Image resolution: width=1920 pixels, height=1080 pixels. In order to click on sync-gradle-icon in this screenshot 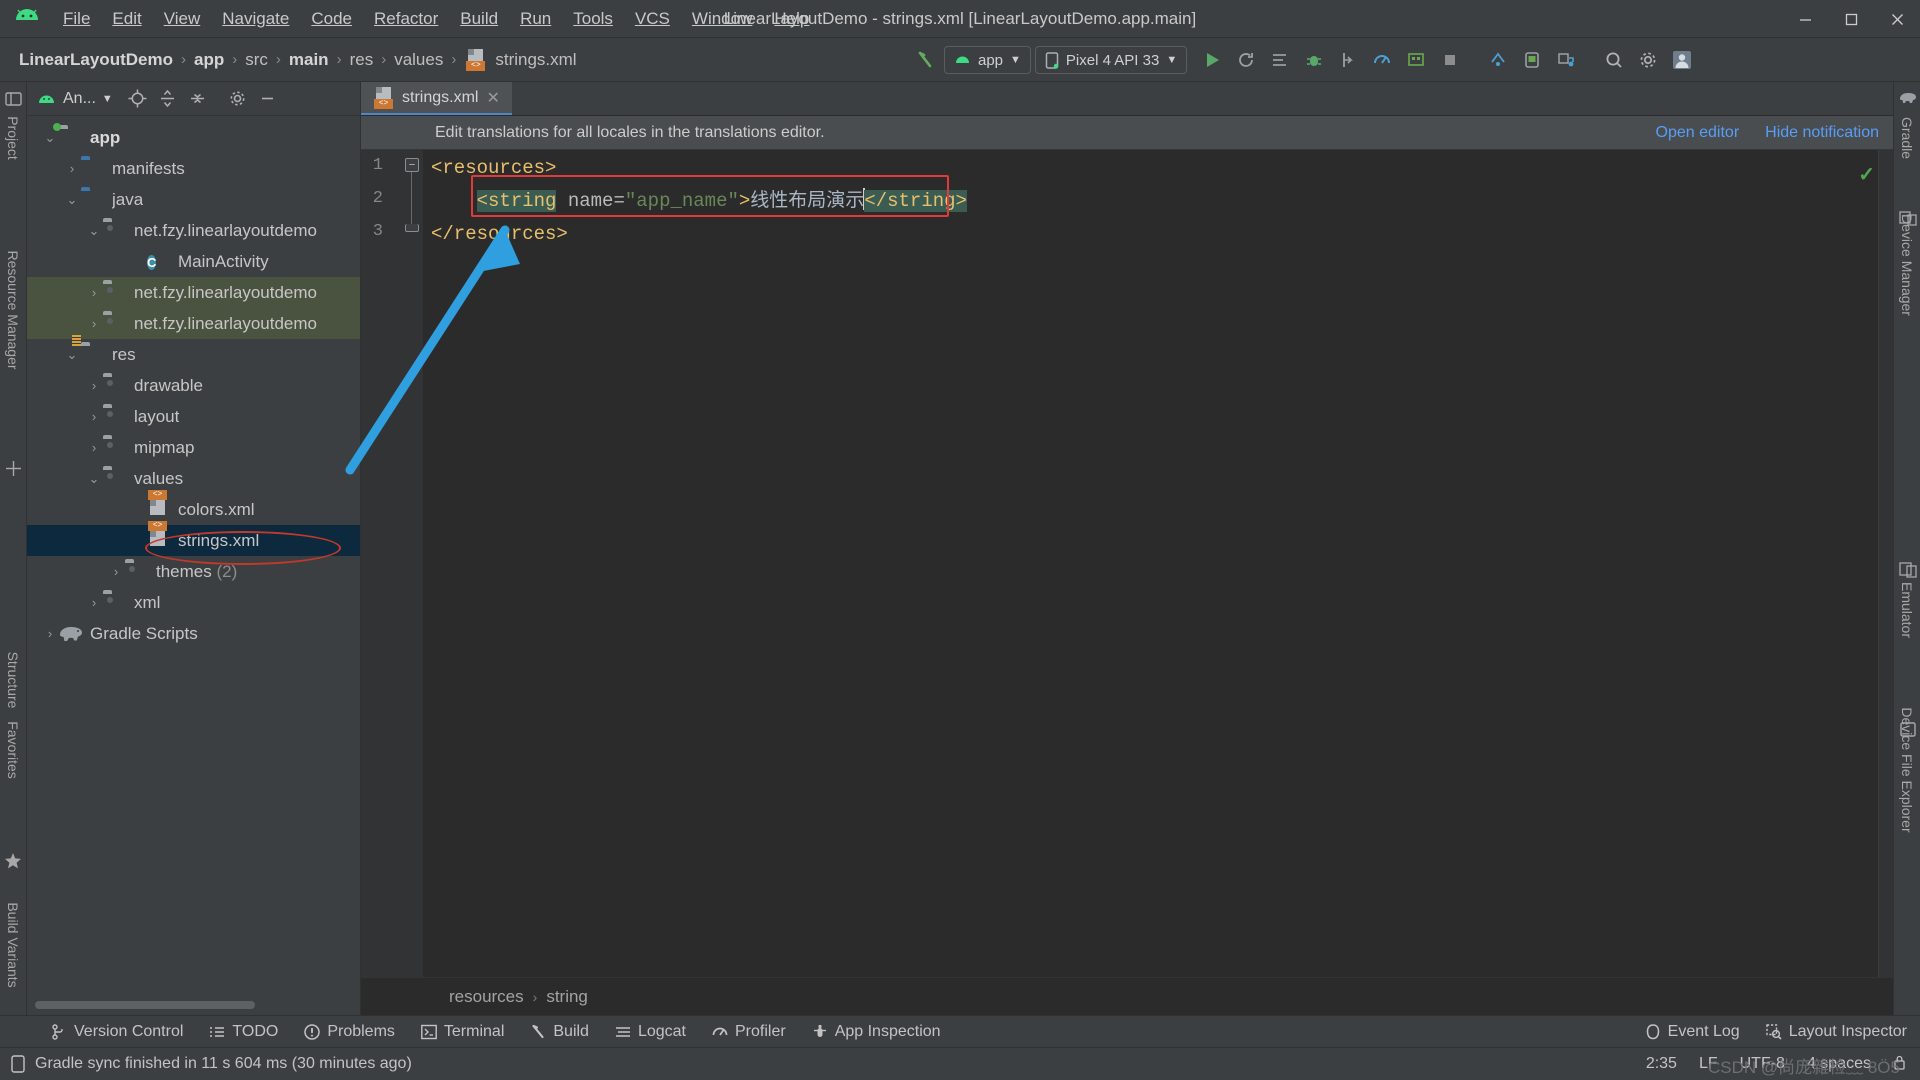, I will do `click(1566, 60)`.